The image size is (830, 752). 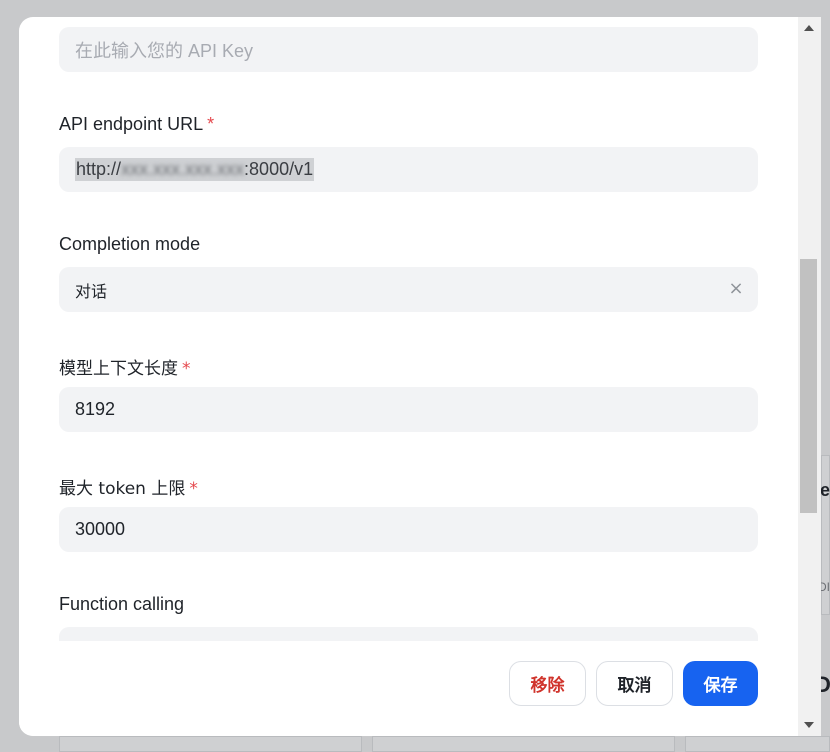 What do you see at coordinates (408, 634) in the screenshot?
I see `function-calling-select` at bounding box center [408, 634].